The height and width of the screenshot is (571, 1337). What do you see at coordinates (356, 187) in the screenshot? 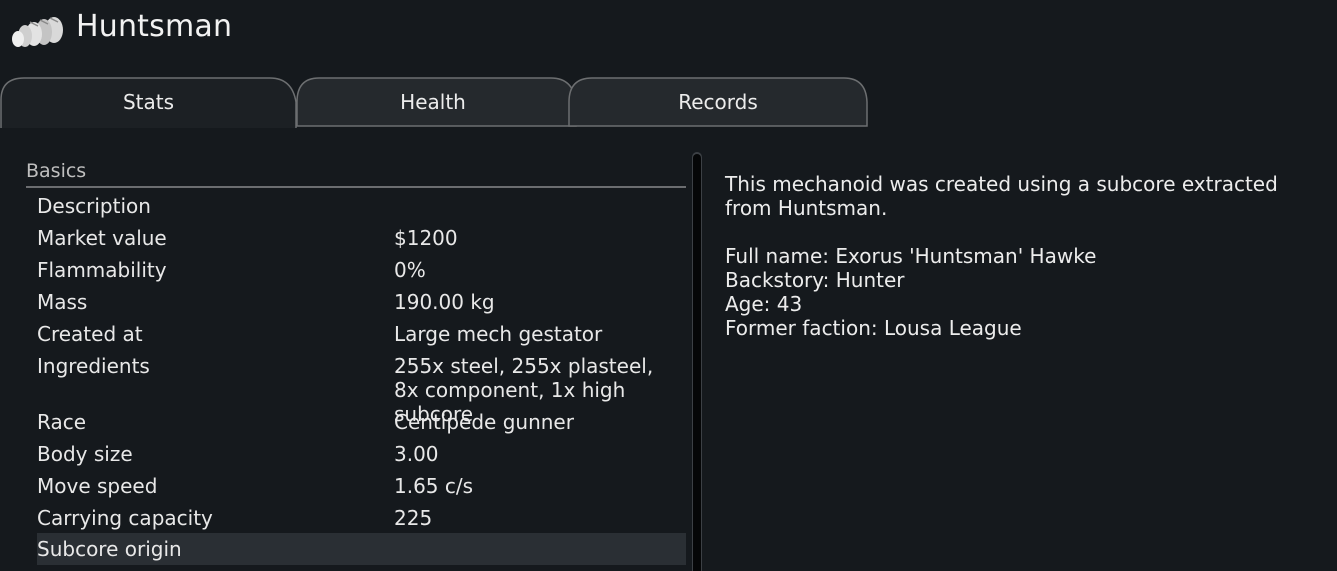
I see `section-divider` at bounding box center [356, 187].